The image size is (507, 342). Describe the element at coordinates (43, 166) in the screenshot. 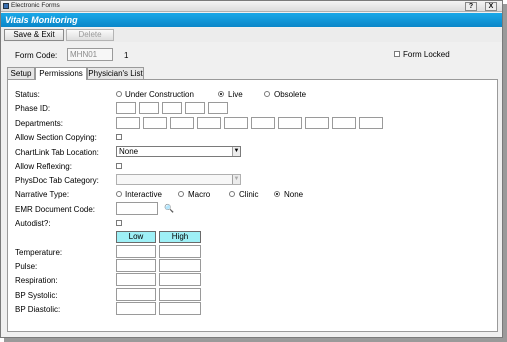

I see `allow-reflexing-label: Allow Reflexing:` at that location.